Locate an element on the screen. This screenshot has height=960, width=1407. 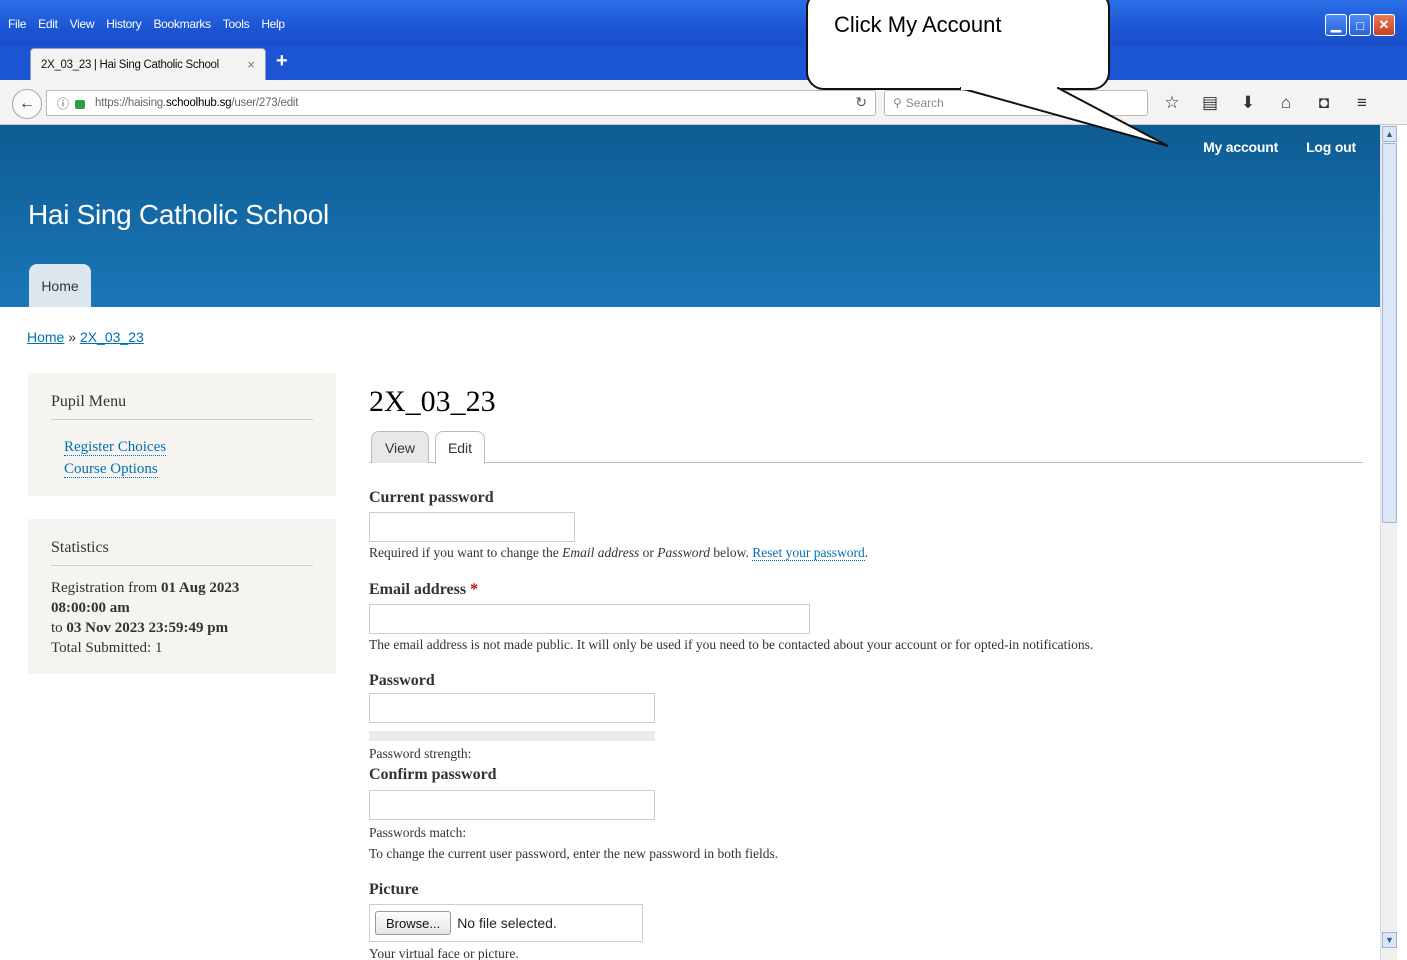
menu-file: File is located at coordinates (17, 24).